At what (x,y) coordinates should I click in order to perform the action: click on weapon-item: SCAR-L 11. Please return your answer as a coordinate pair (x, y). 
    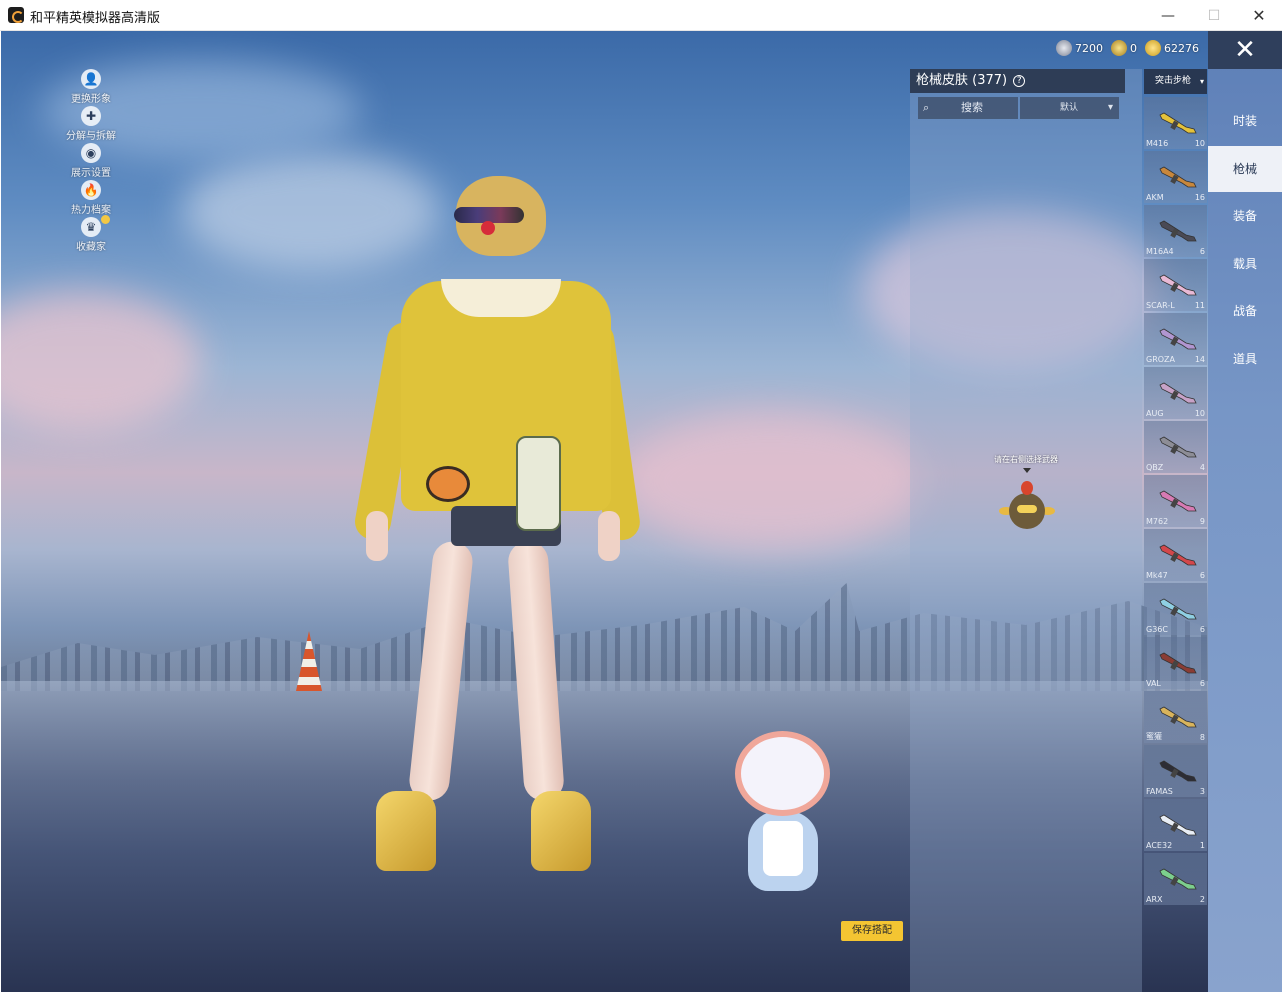
    Looking at the image, I should click on (1175, 285).